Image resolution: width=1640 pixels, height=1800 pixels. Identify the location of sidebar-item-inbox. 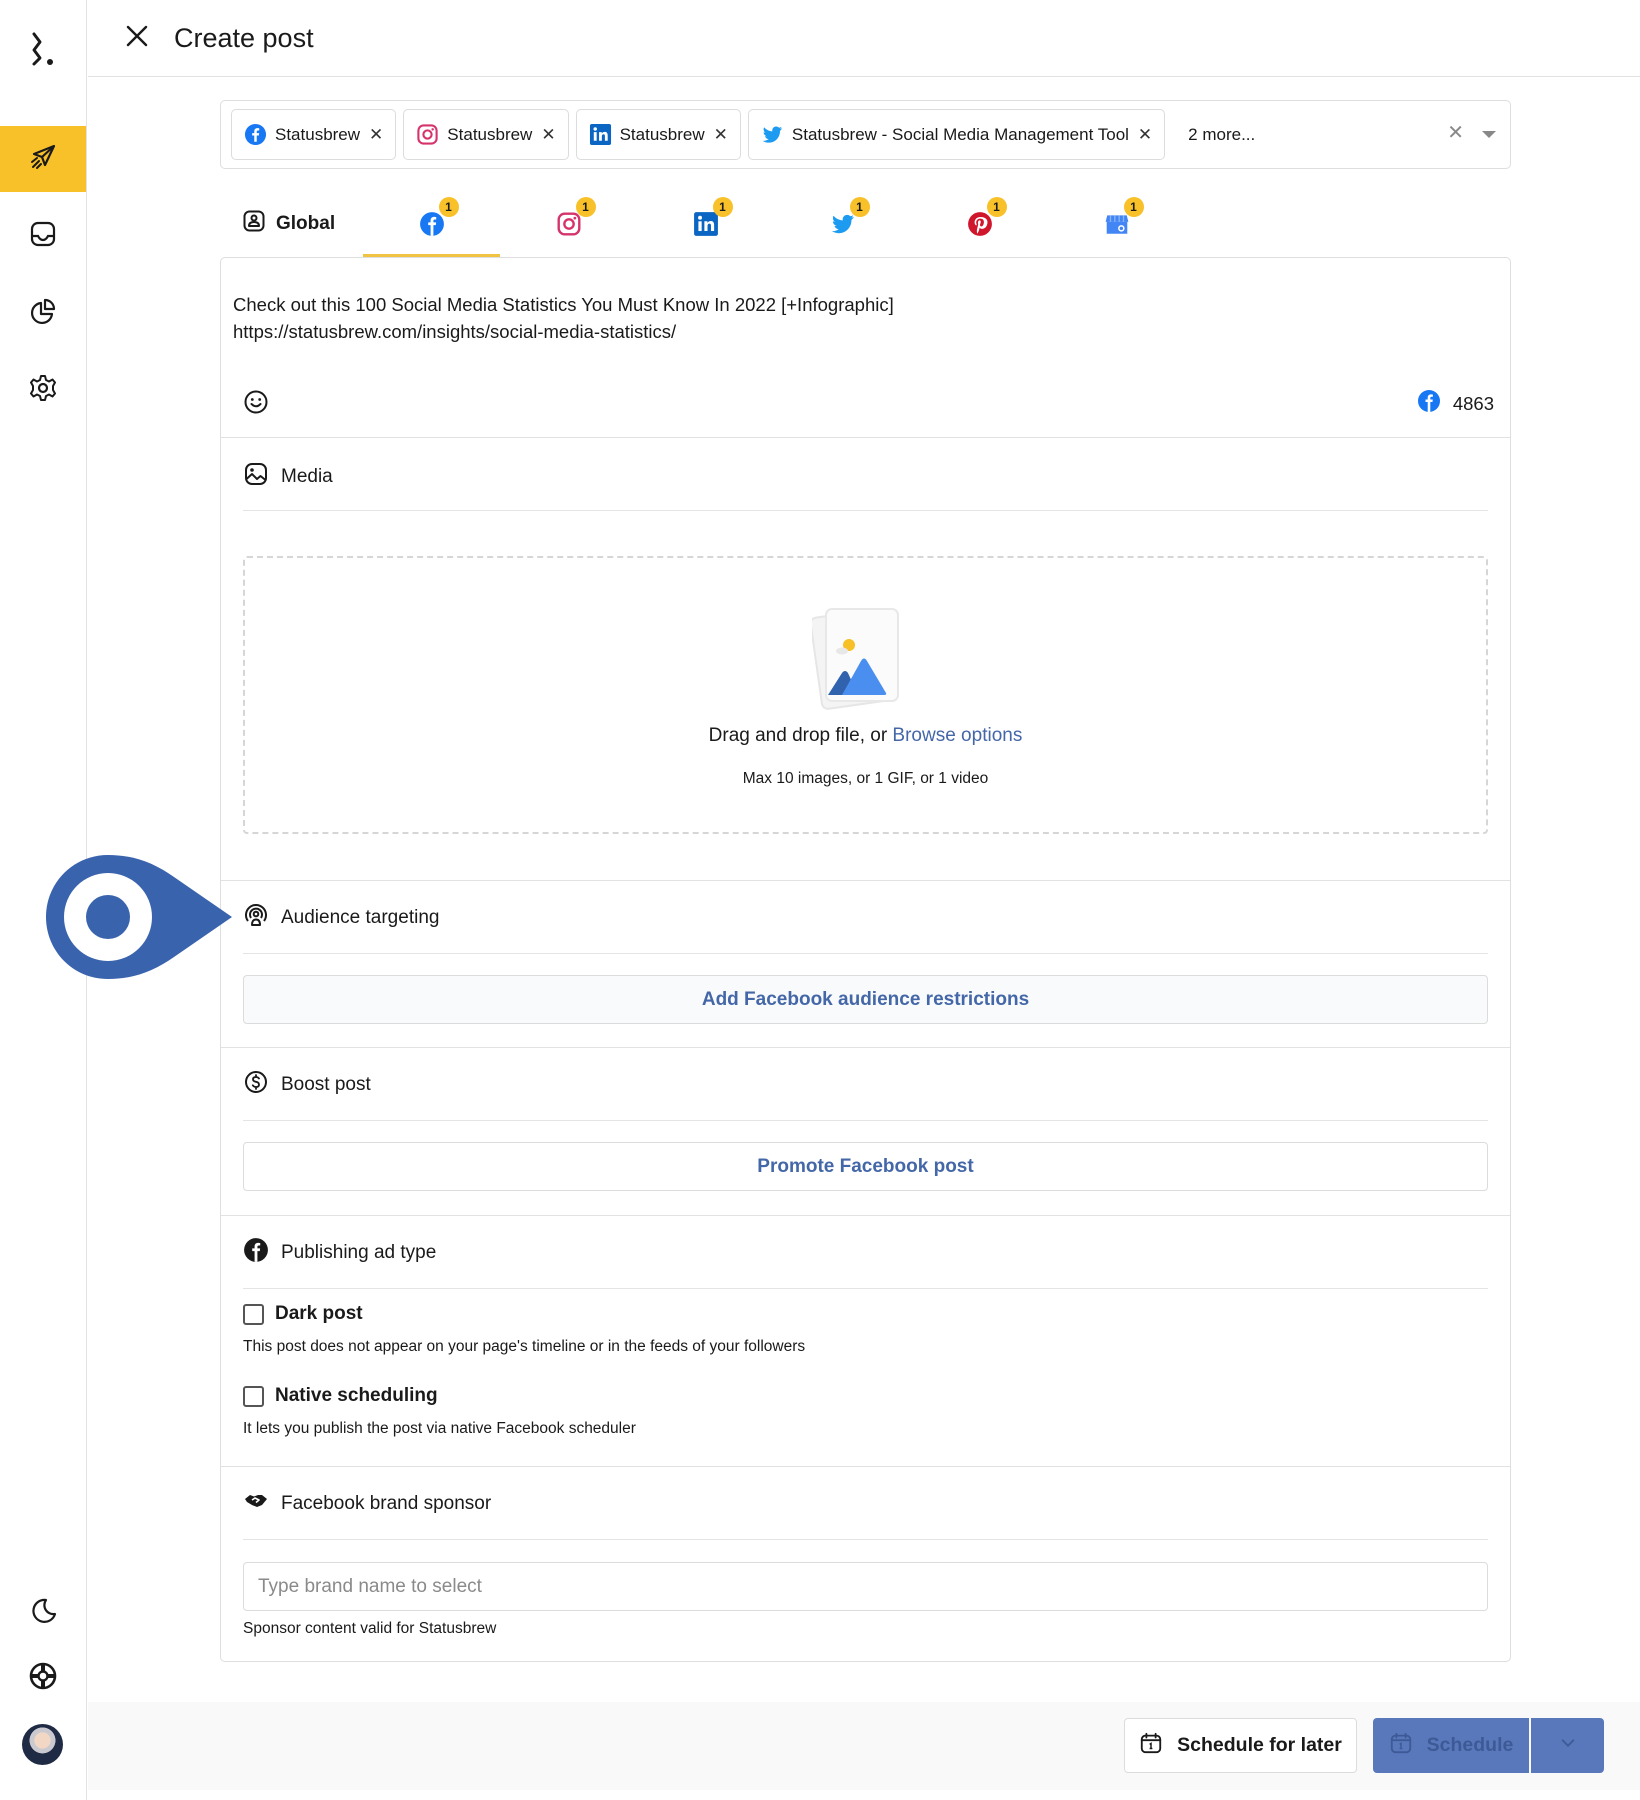
(43, 236).